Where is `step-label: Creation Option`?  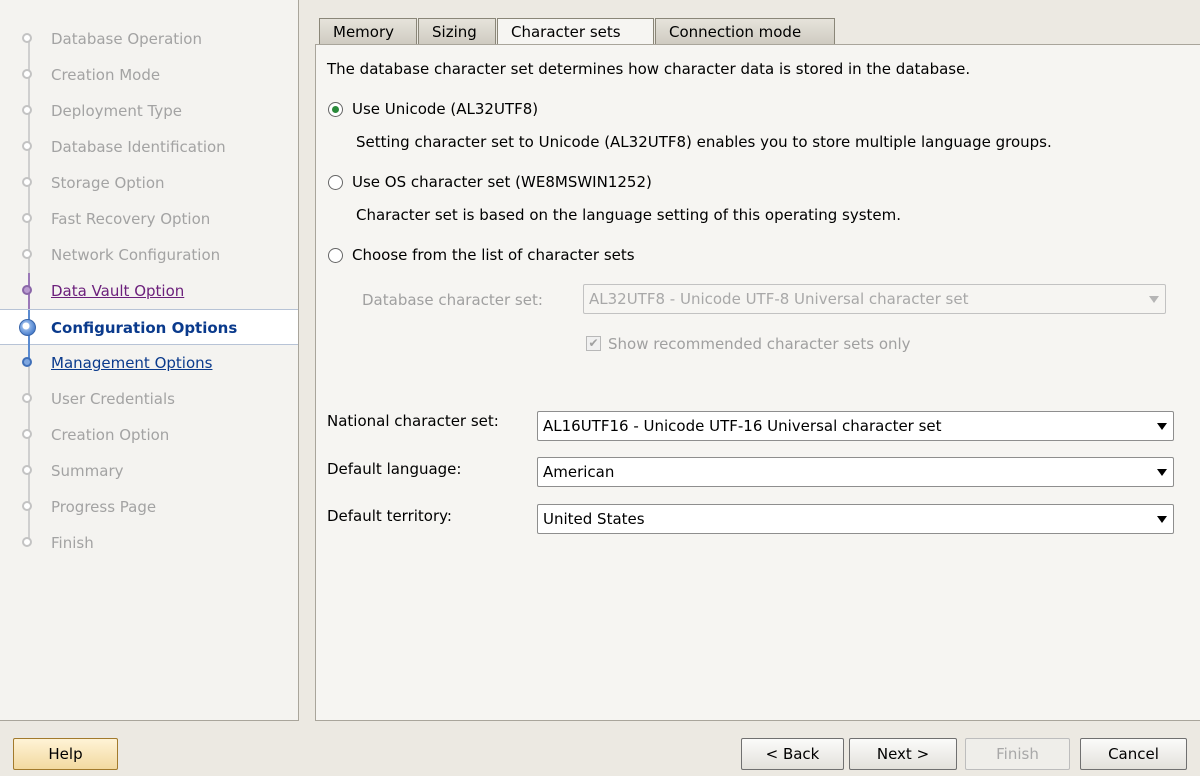
step-label: Creation Option is located at coordinates (110, 435).